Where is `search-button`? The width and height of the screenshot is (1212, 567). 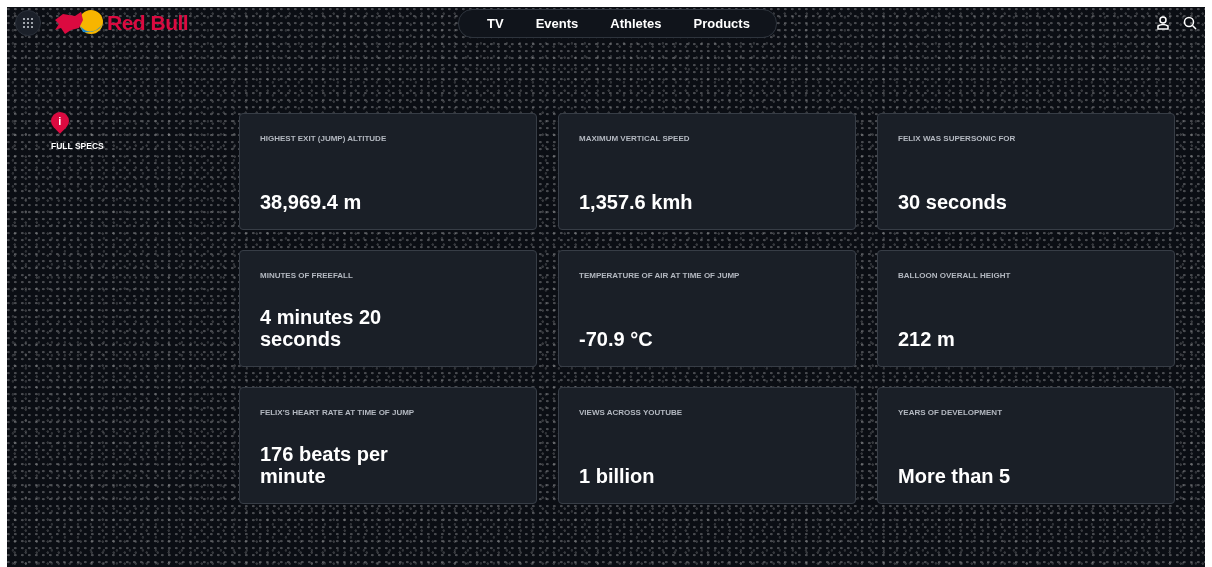
search-button is located at coordinates (1190, 23).